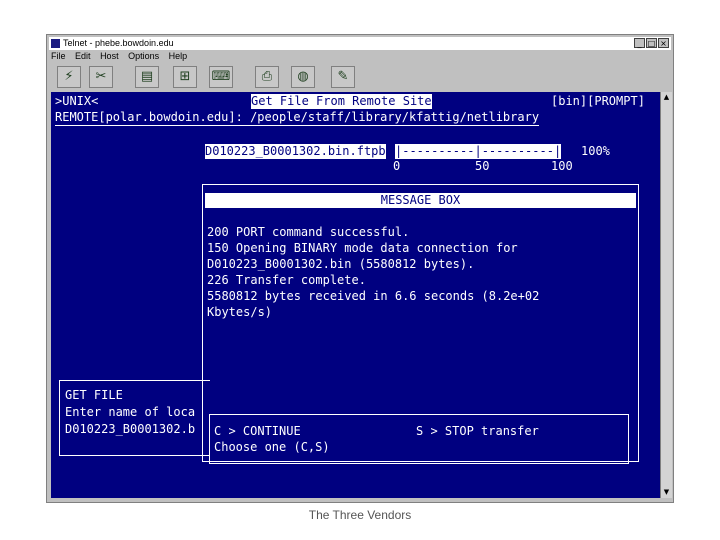 Image resolution: width=720 pixels, height=540 pixels. I want to click on progress-tick-50: 50, so click(482, 166).